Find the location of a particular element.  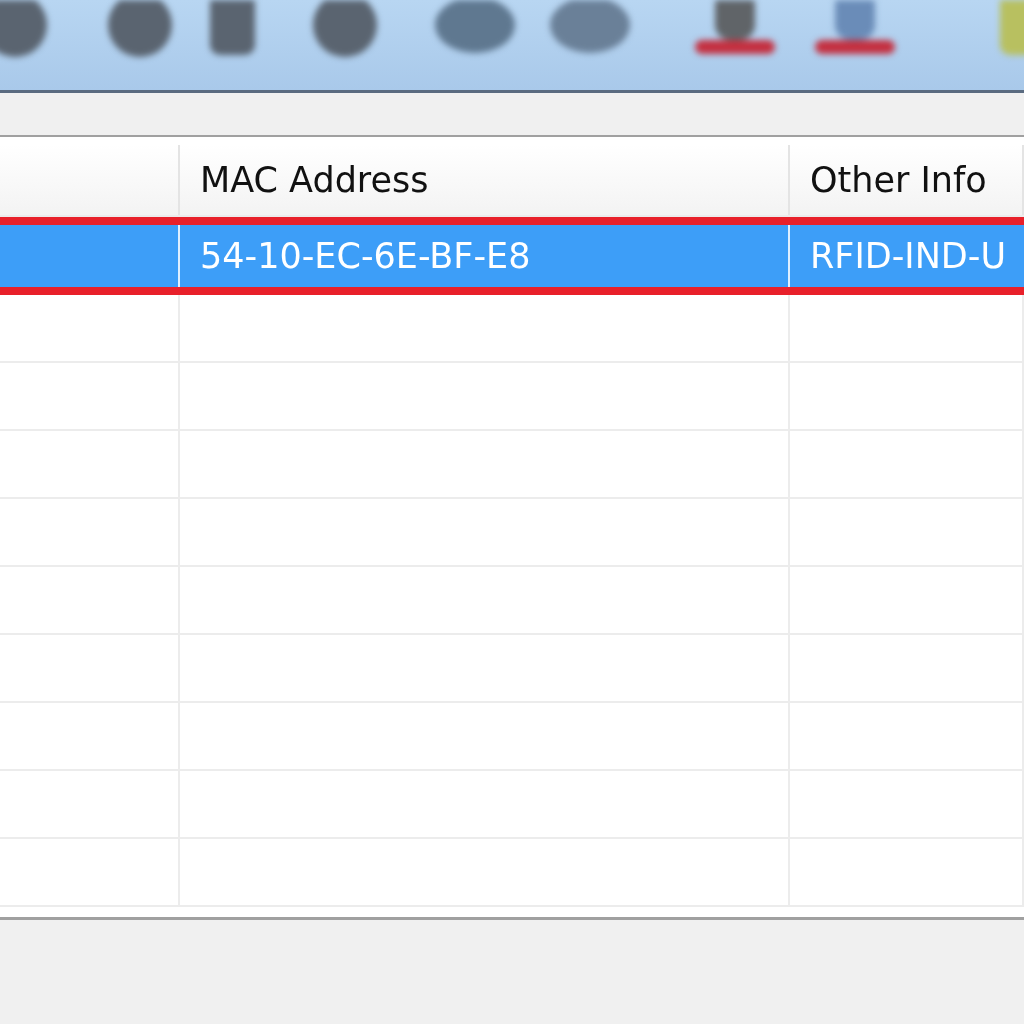

table-cell: RFID-IND-U is located at coordinates (907, 256).